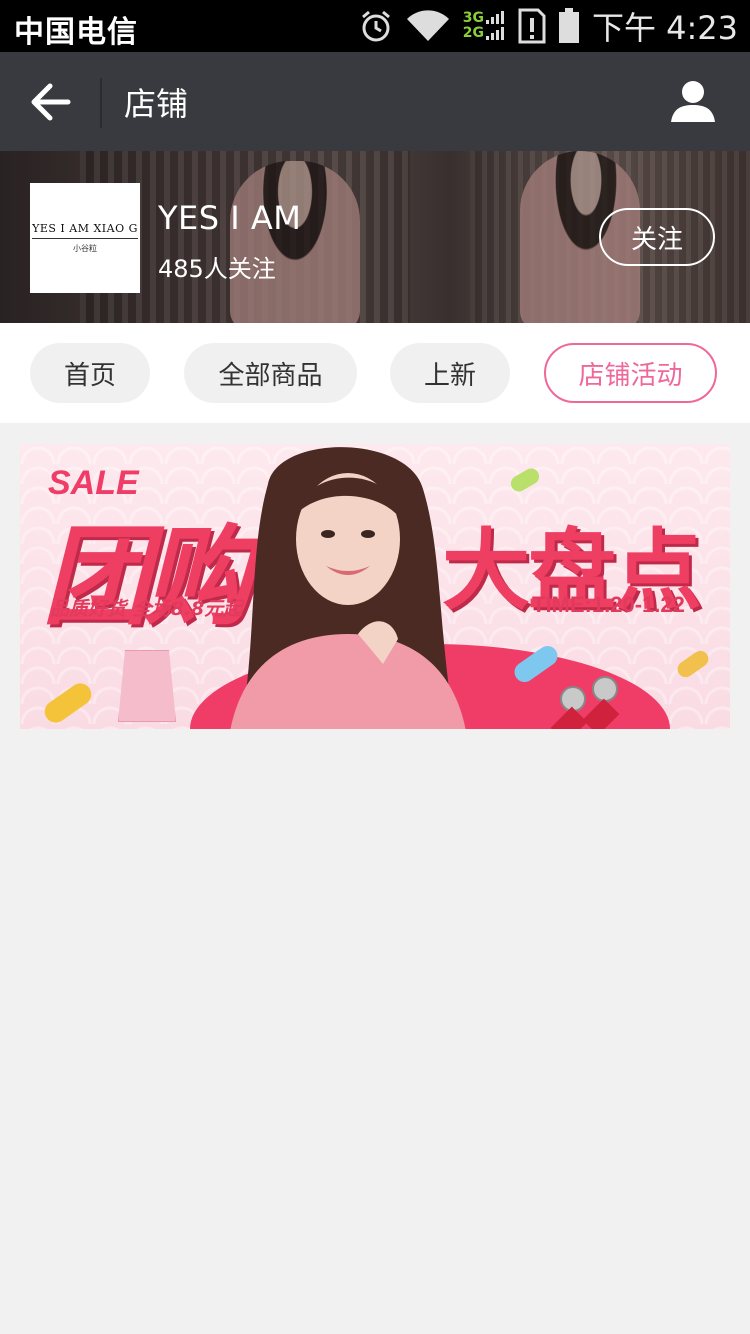  I want to click on earring-right, so click(605, 689).